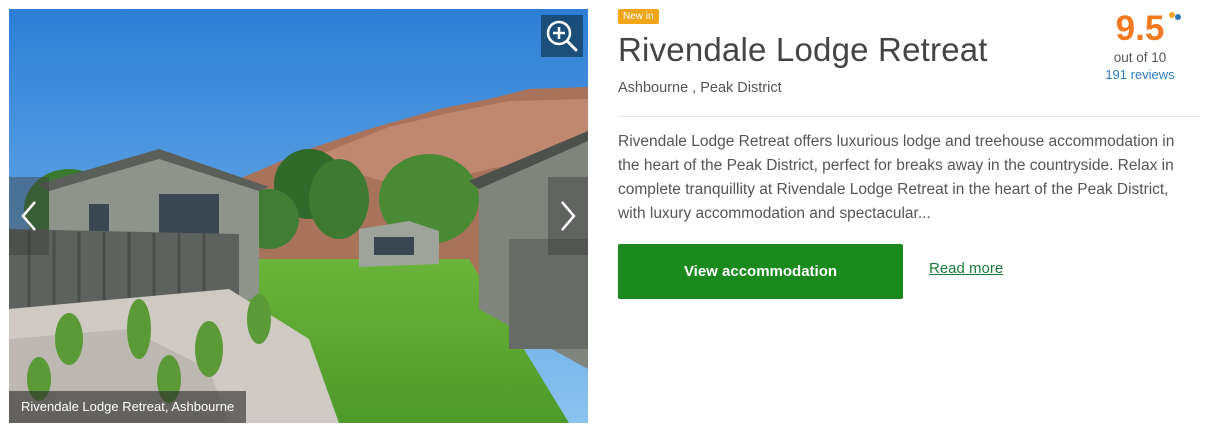  I want to click on rating-dots-icon, so click(1175, 16).